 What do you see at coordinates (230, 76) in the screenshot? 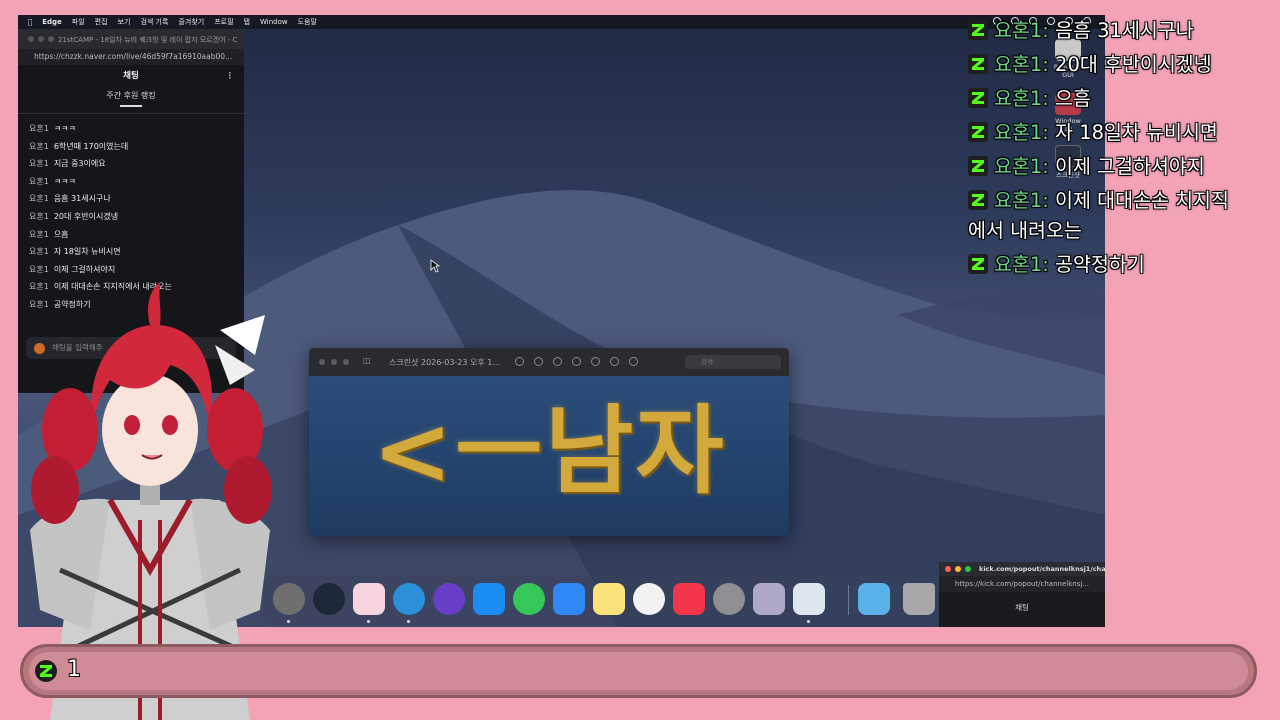
I see `more-options-icon: ⋮` at bounding box center [230, 76].